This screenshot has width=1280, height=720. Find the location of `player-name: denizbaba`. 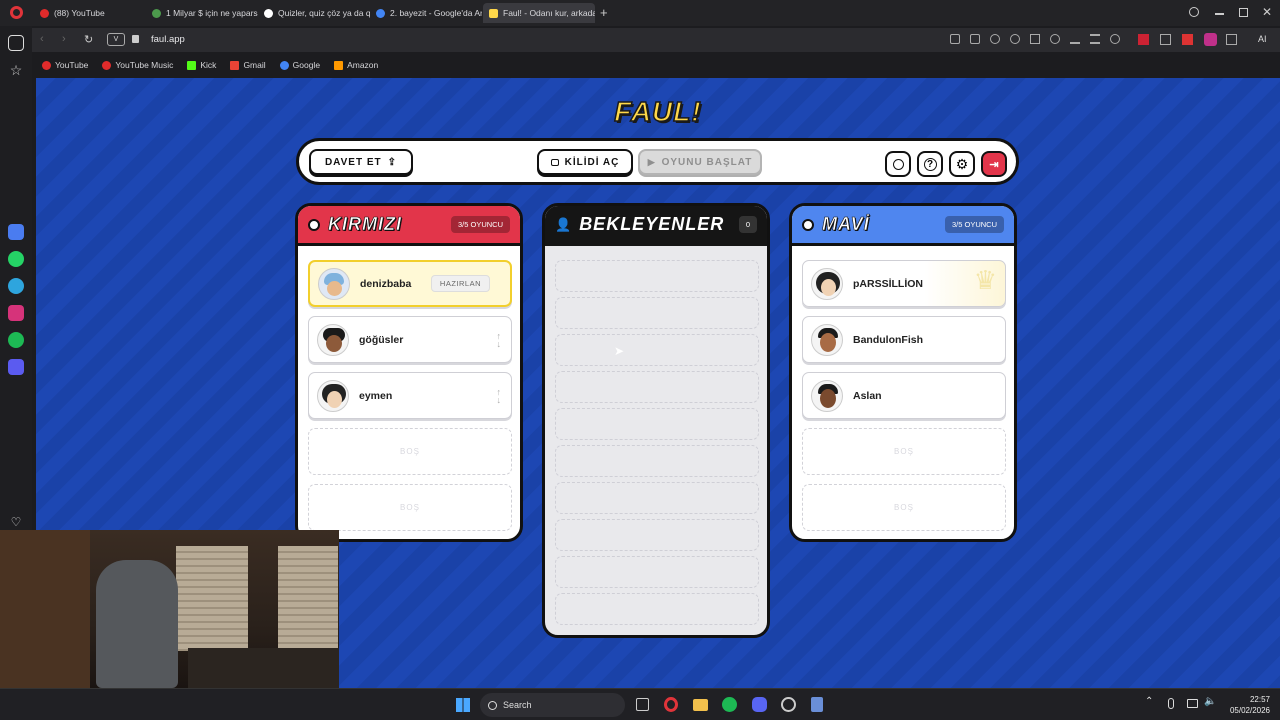

player-name: denizbaba is located at coordinates (386, 283).